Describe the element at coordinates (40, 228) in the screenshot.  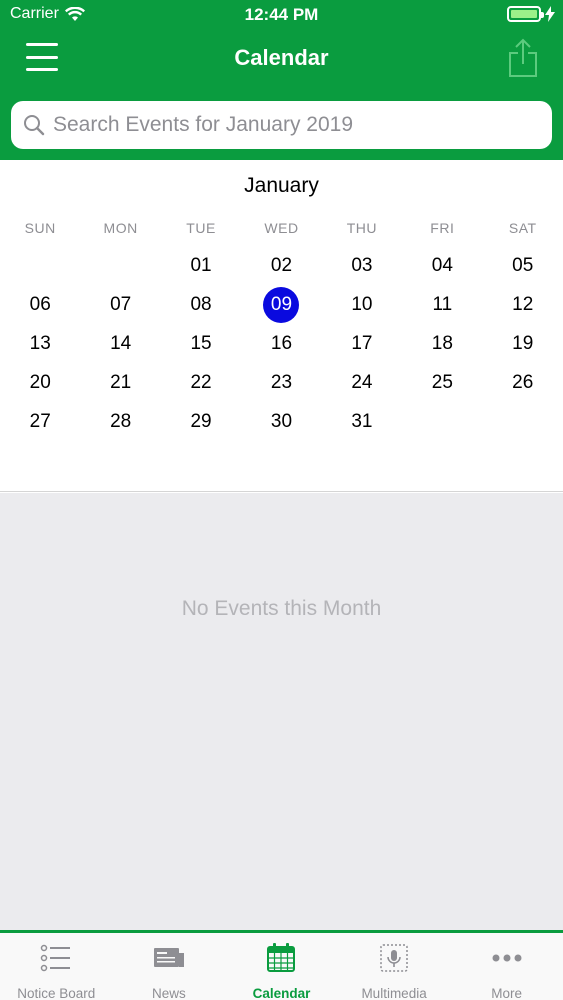
I see `weekday-label: SUN` at that location.